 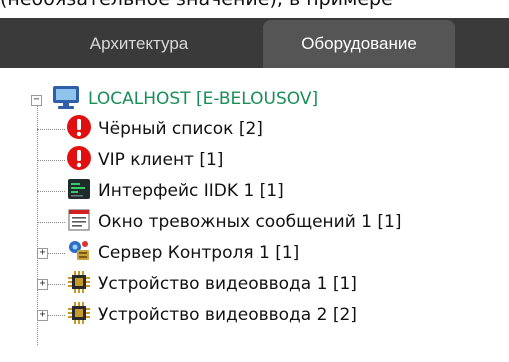 I want to click on tab-architecture: Архитектура, so click(x=139, y=44).